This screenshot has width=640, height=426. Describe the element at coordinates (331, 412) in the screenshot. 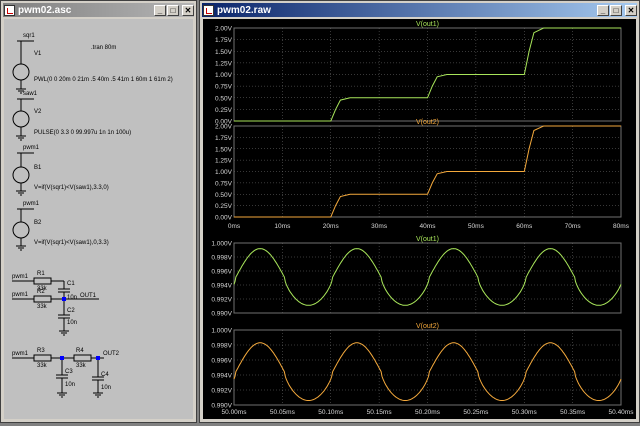

I see `x-tick-label: 50.10ms` at that location.